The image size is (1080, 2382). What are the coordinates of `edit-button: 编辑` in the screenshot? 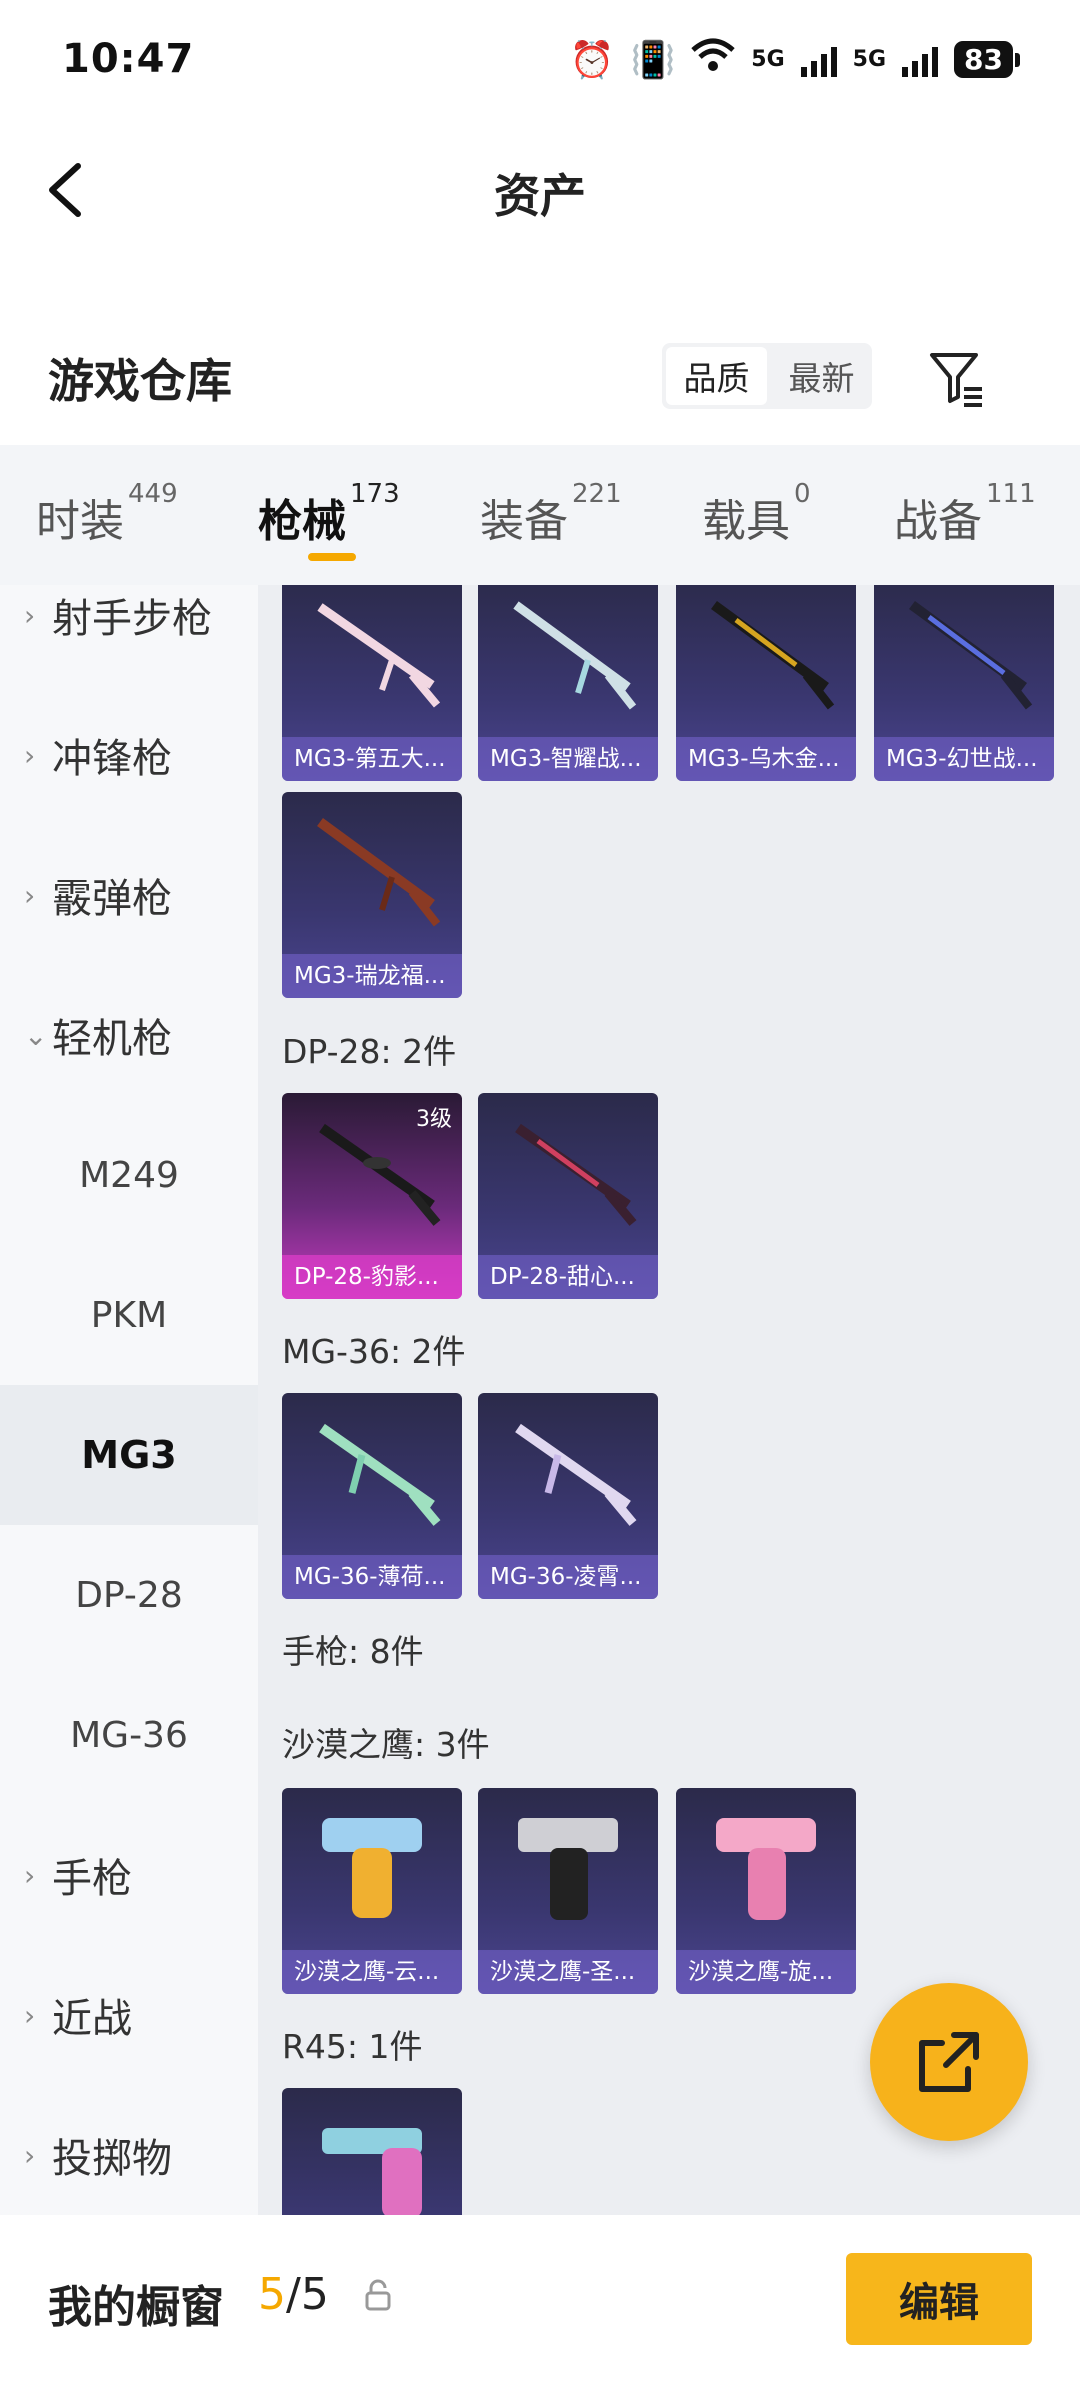 It's located at (939, 2299).